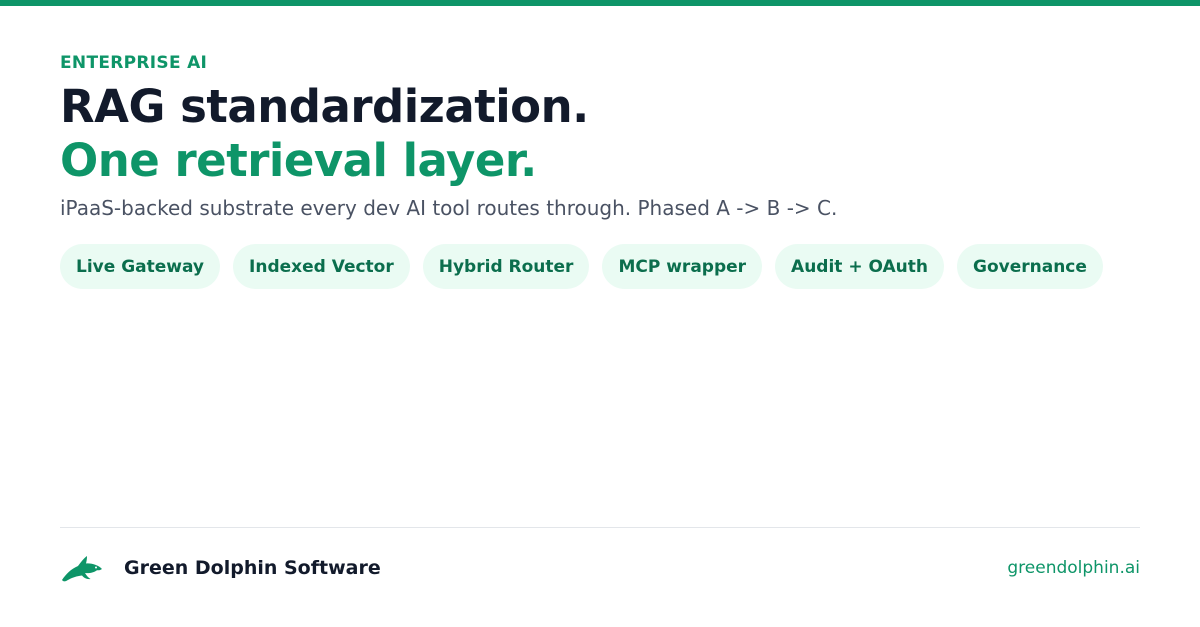 The height and width of the screenshot is (627, 1200). I want to click on eyebrow-label: ENTERPRISE AI, so click(134, 63).